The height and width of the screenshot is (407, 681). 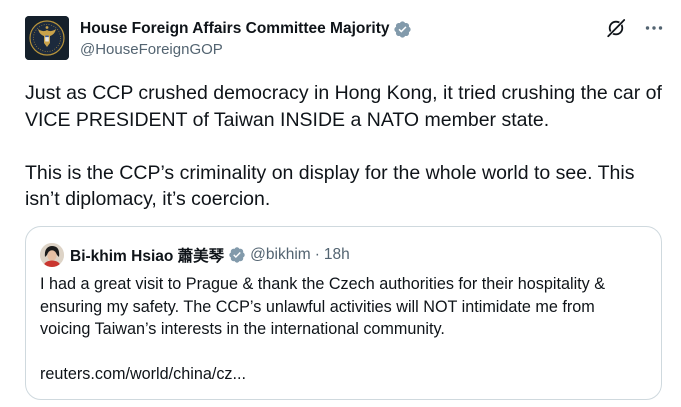 I want to click on author-name-row: House Foreign Affairs Committee Majority, so click(x=246, y=29).